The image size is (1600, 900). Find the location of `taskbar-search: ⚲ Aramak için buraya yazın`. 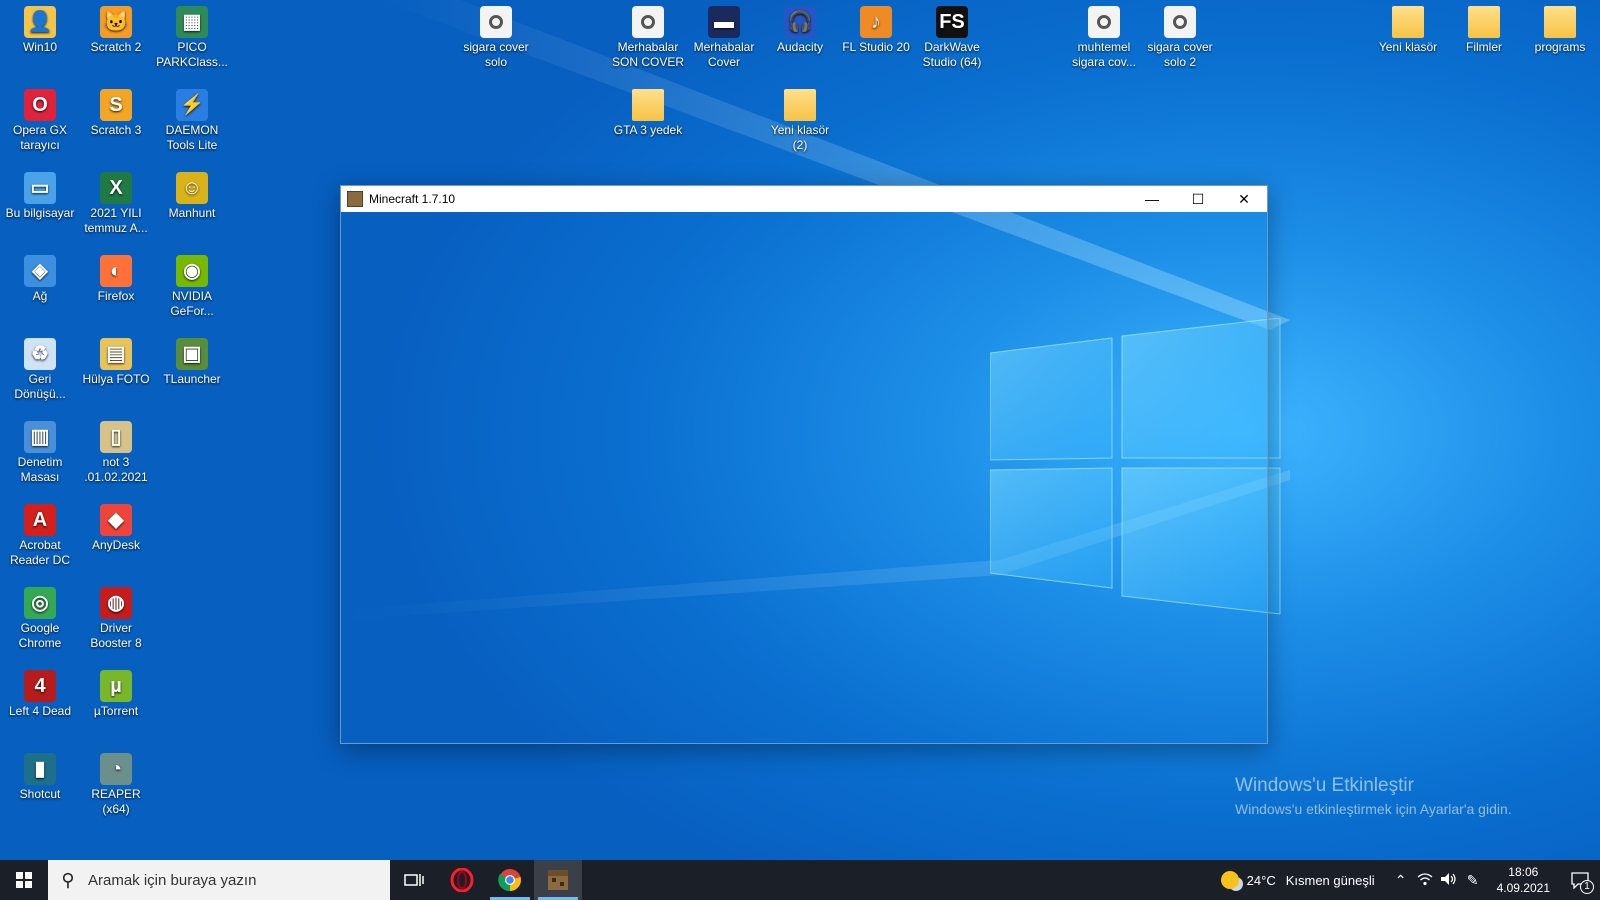

taskbar-search: ⚲ Aramak için buraya yazın is located at coordinates (219, 880).